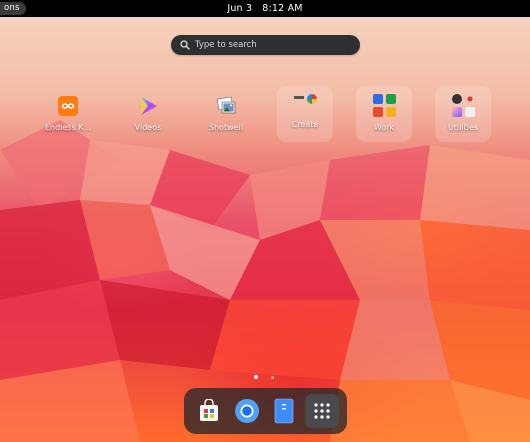 This screenshot has width=530, height=442. I want to click on folder-utilities-icon, so click(463, 105).